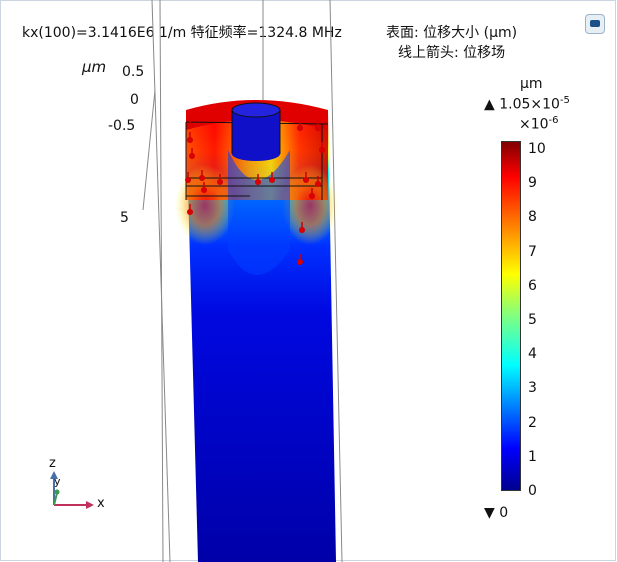 The image size is (617, 562). I want to click on triad-y-label: y, so click(57, 481).